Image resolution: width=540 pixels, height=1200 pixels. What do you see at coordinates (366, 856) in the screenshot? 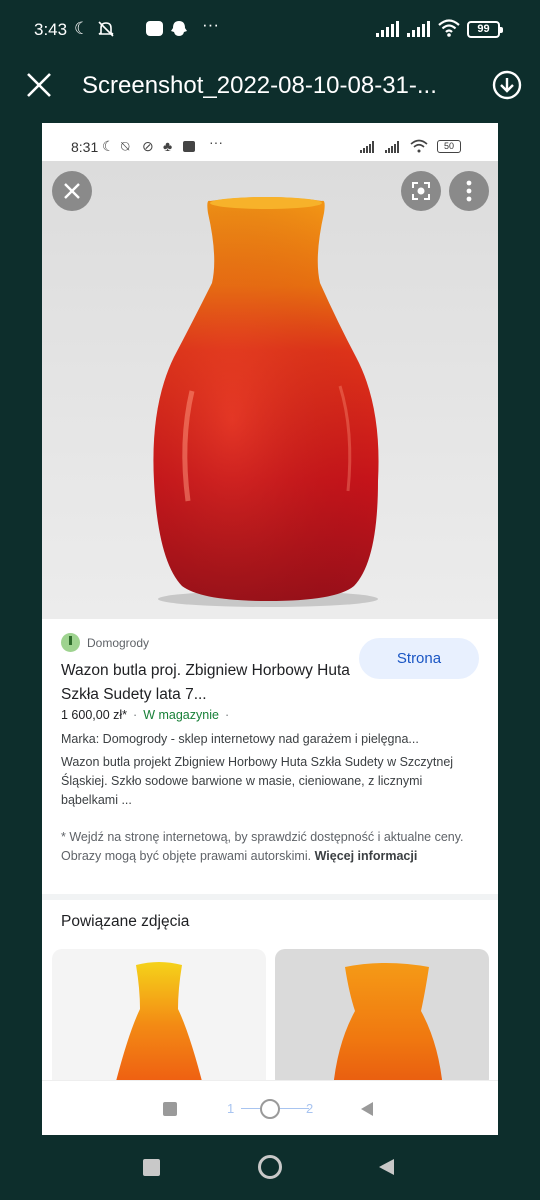
I see `more-info-link: Więcej informacji` at bounding box center [366, 856].